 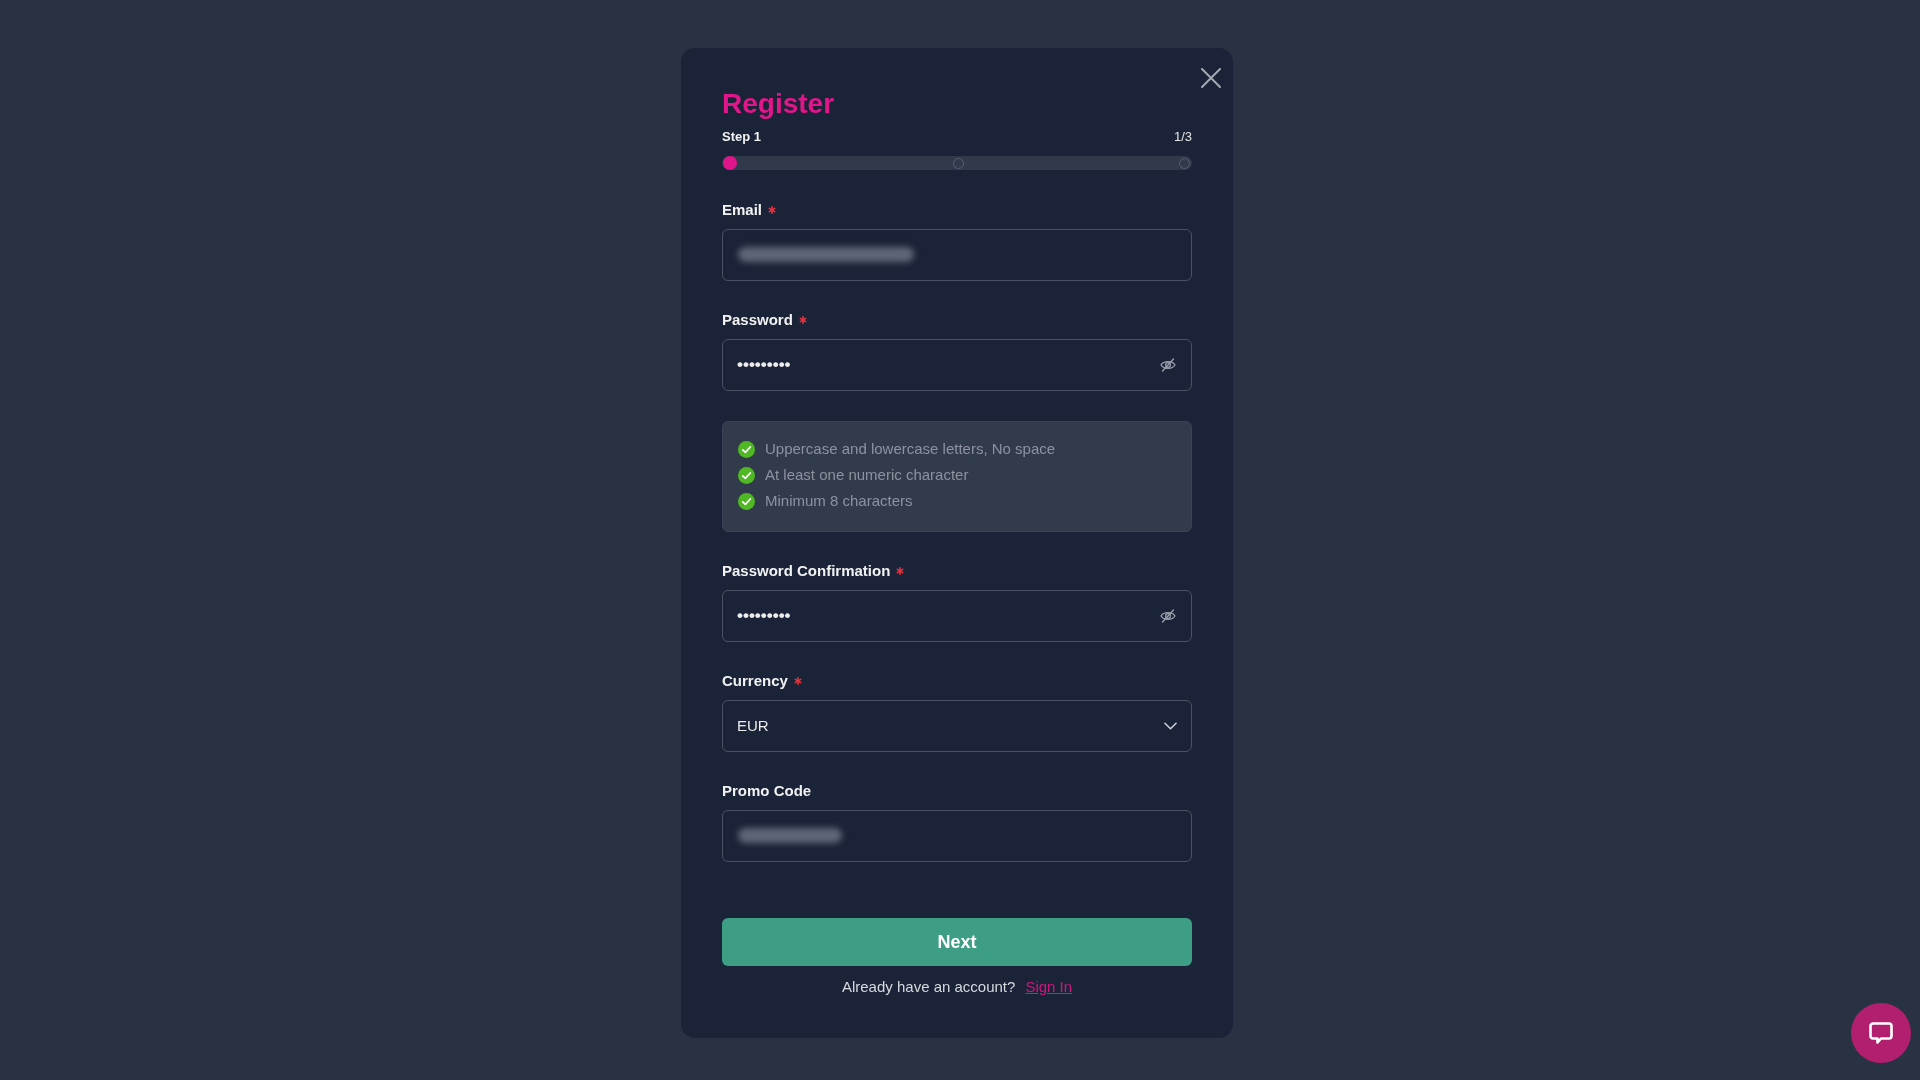 I want to click on rule-text: Uppercase and lowercase letters, No space, so click(x=910, y=449).